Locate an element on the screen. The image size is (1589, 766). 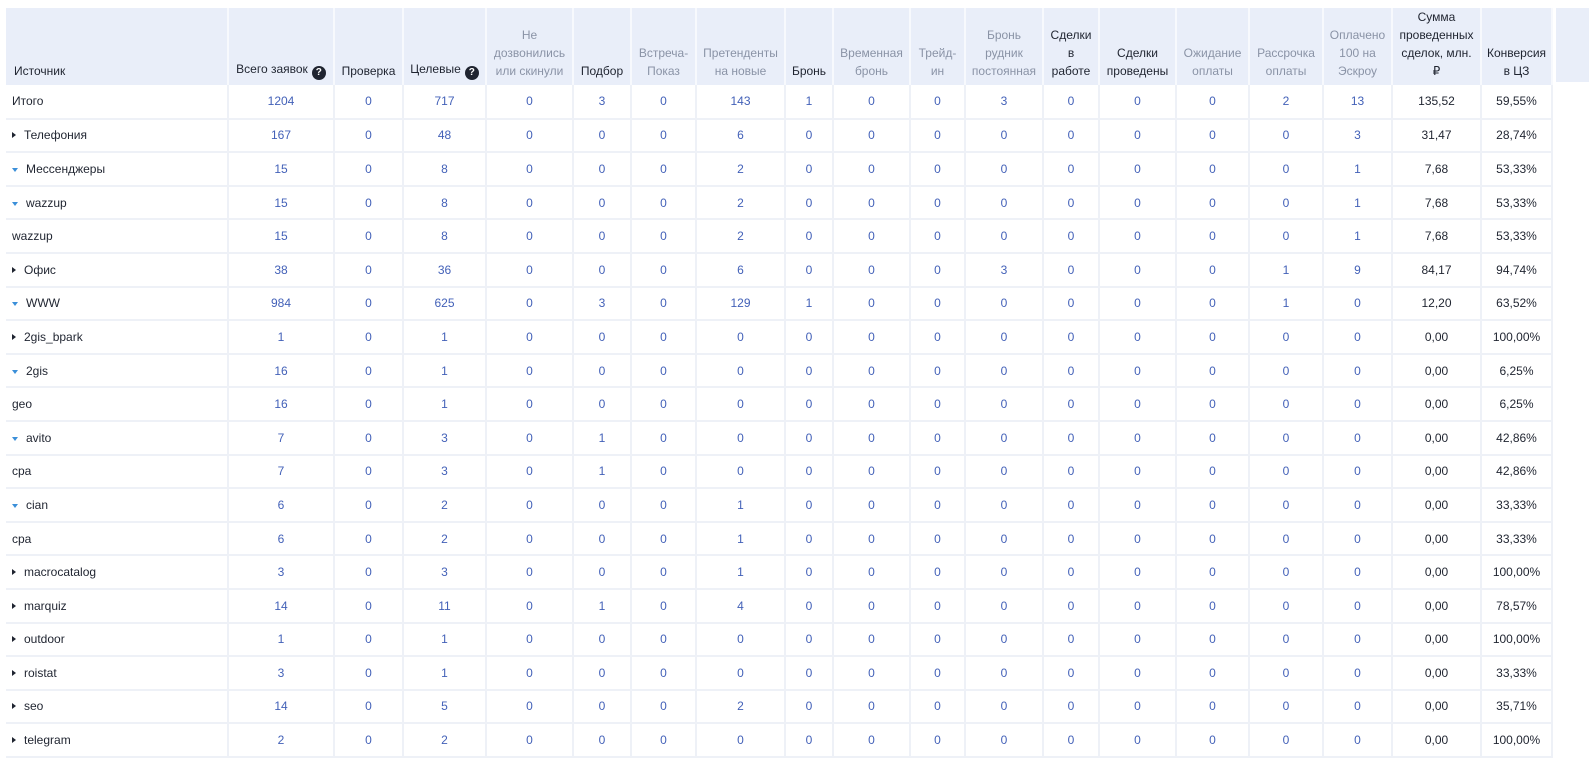
cell-installment: 2 is located at coordinates (1286, 102).